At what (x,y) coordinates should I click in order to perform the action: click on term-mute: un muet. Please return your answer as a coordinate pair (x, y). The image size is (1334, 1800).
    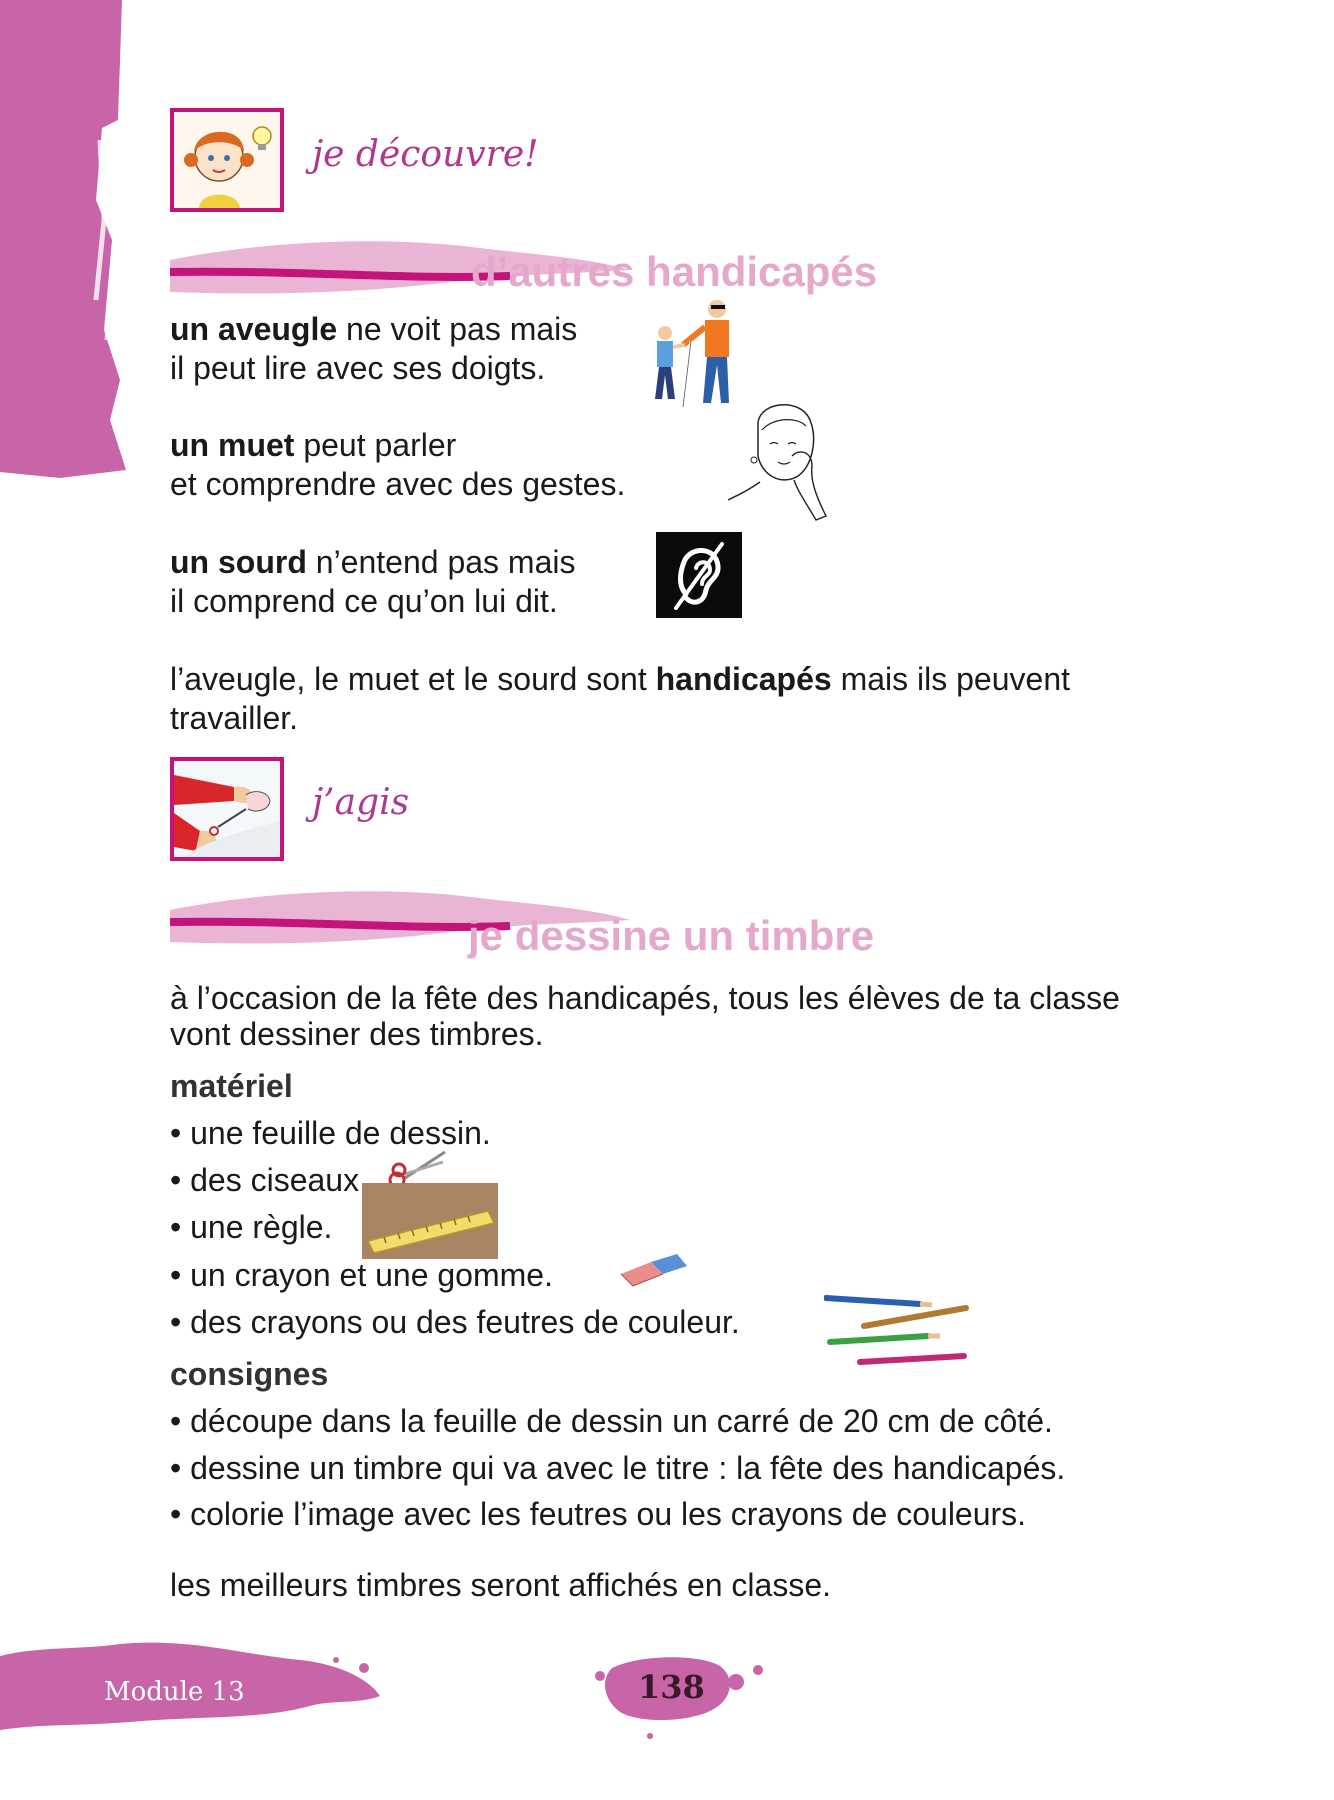
    Looking at the image, I should click on (232, 445).